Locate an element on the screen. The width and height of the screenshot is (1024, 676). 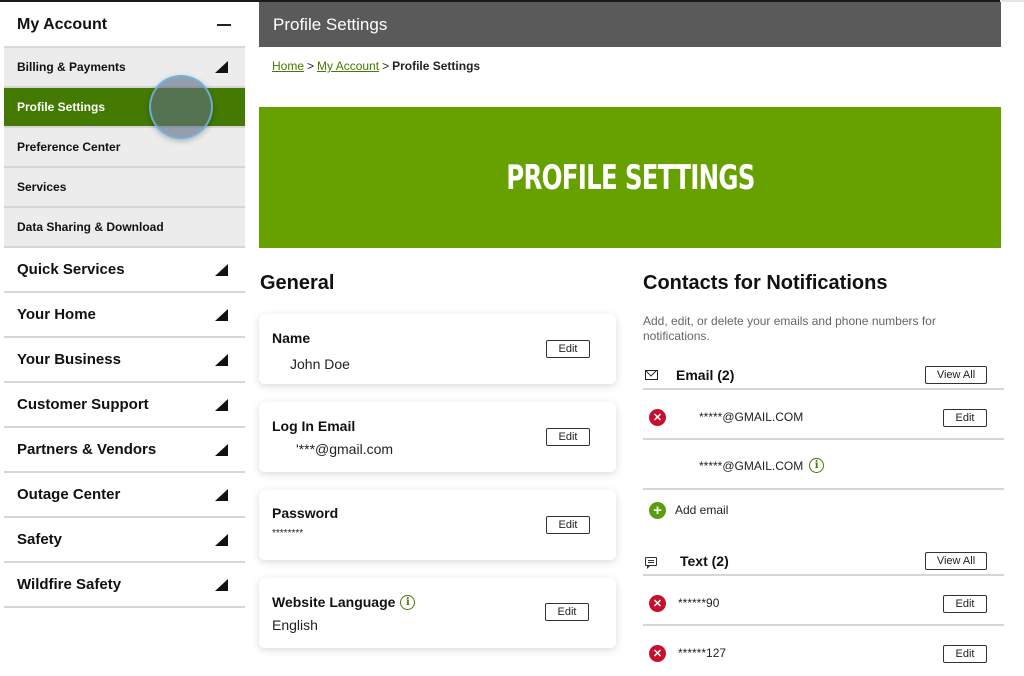
sidebar-item-customer-support: Customer Support is located at coordinates (124, 405).